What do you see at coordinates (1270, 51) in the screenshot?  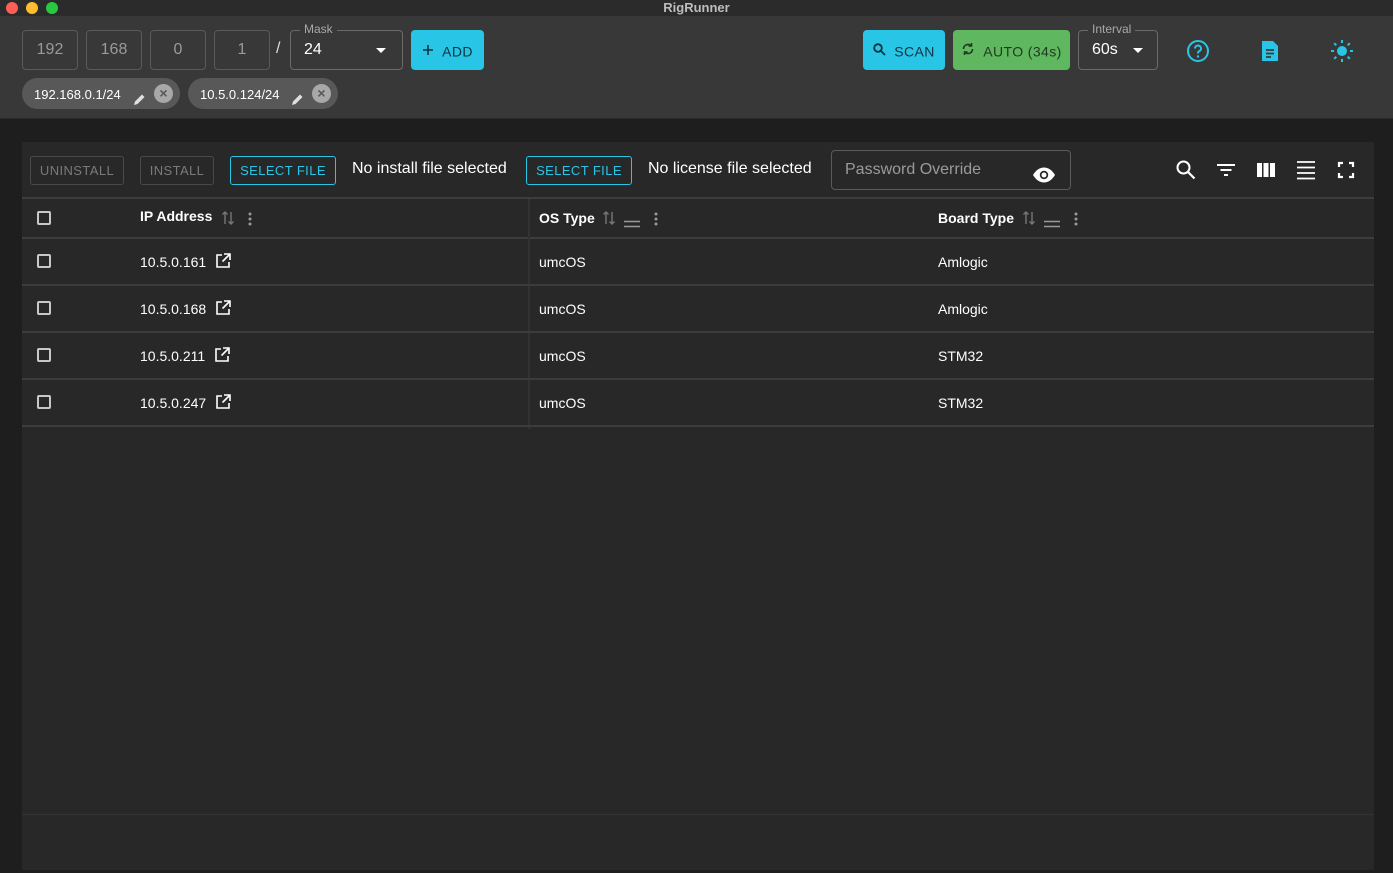 I see `document-icon` at bounding box center [1270, 51].